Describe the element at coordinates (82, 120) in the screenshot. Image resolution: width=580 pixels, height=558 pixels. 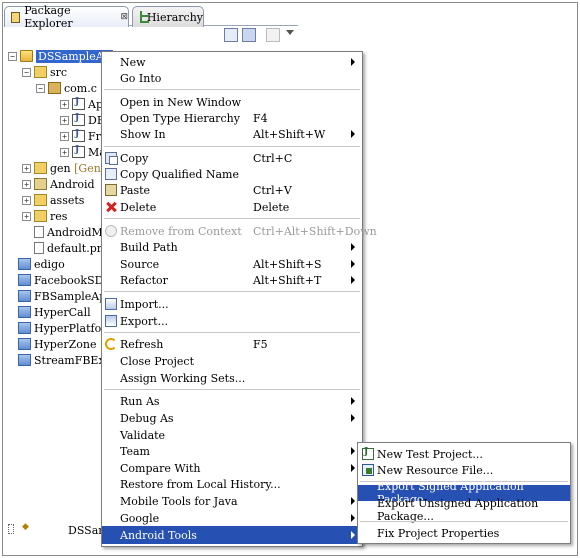
I see `tree-item-java-file: + DE` at that location.